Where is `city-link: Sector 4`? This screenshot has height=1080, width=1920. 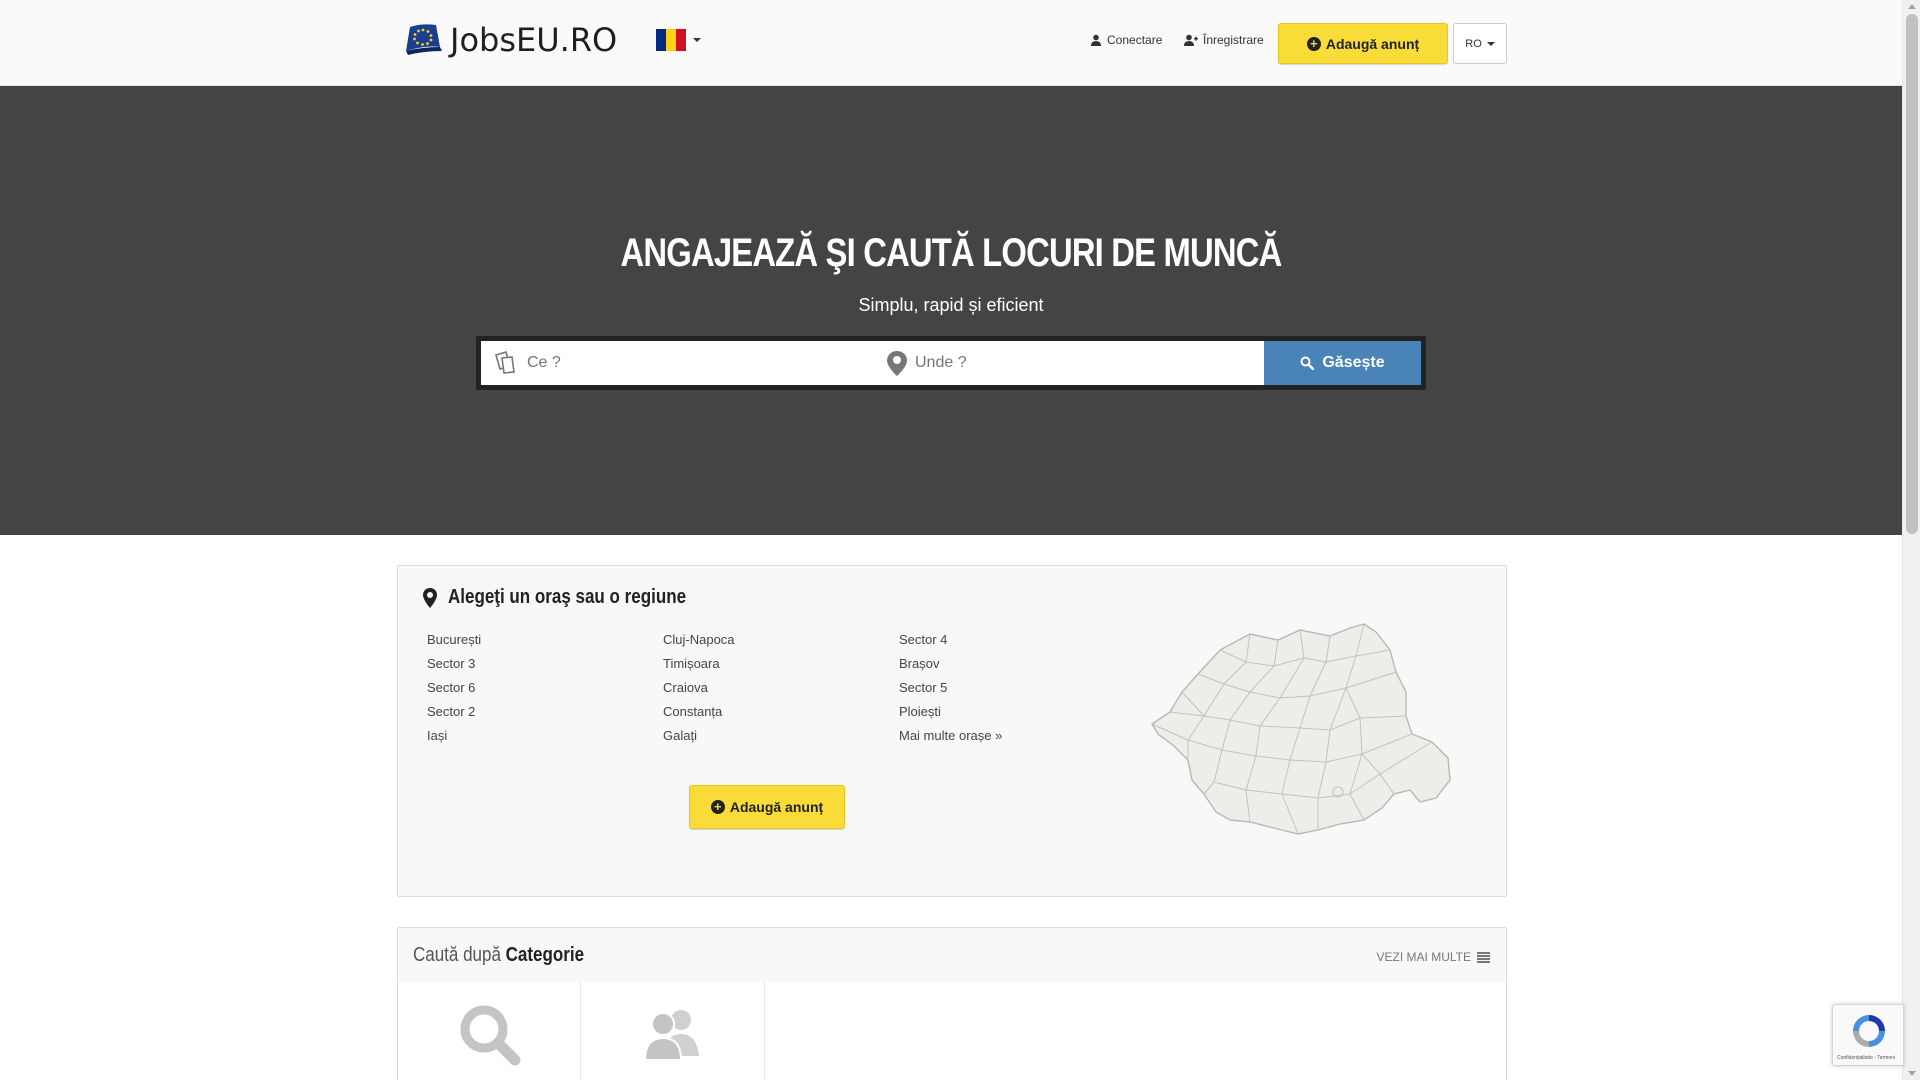 city-link: Sector 4 is located at coordinates (950, 640).